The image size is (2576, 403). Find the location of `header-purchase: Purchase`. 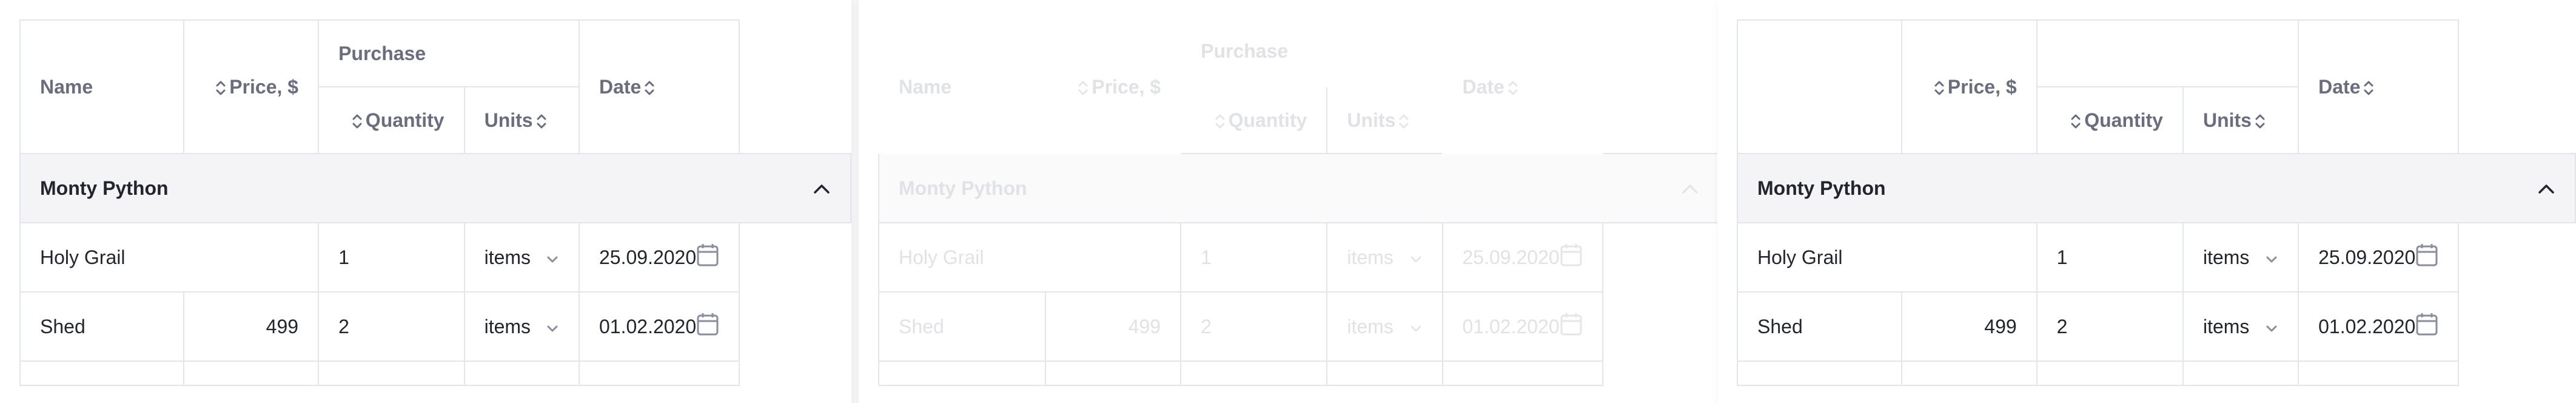

header-purchase: Purchase is located at coordinates (449, 53).